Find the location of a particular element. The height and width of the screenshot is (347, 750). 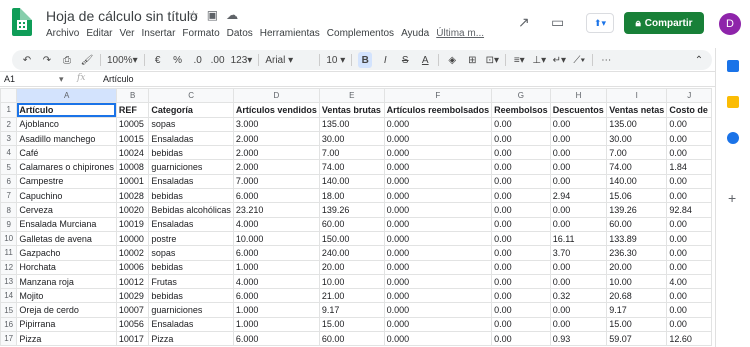

cell: Campestre is located at coordinates (66, 181).